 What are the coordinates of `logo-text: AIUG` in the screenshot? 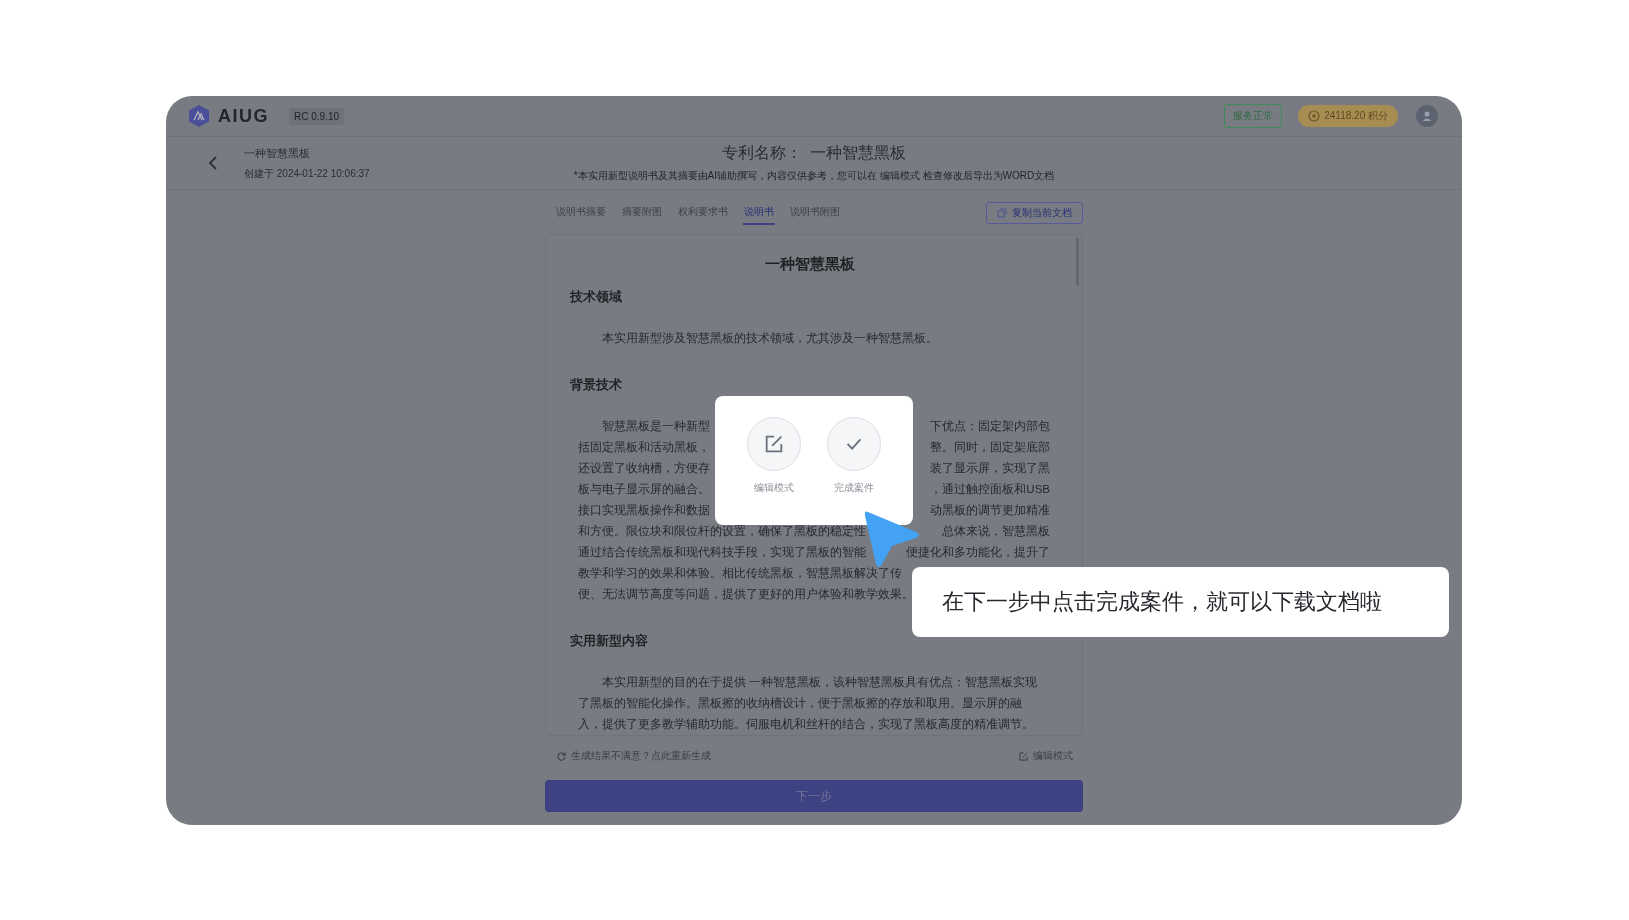 It's located at (243, 116).